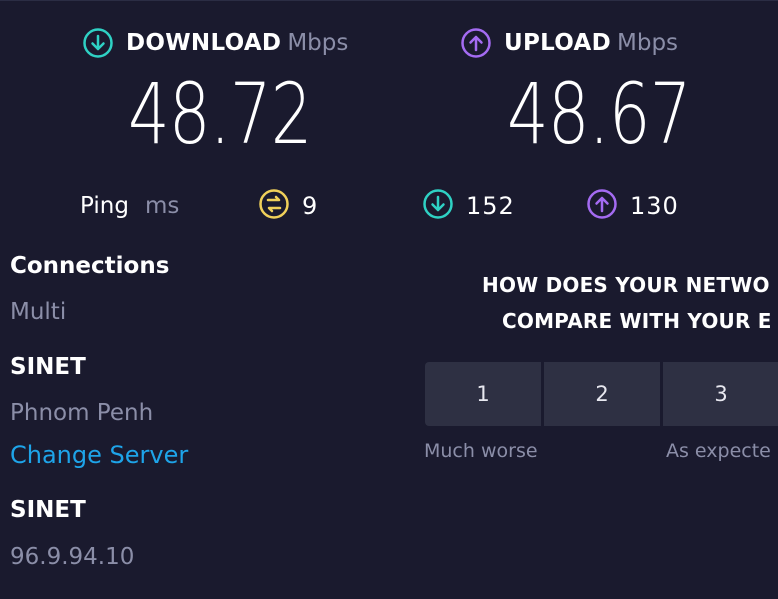 The width and height of the screenshot is (778, 599). What do you see at coordinates (648, 43) in the screenshot?
I see `upload-unit: Mbps` at bounding box center [648, 43].